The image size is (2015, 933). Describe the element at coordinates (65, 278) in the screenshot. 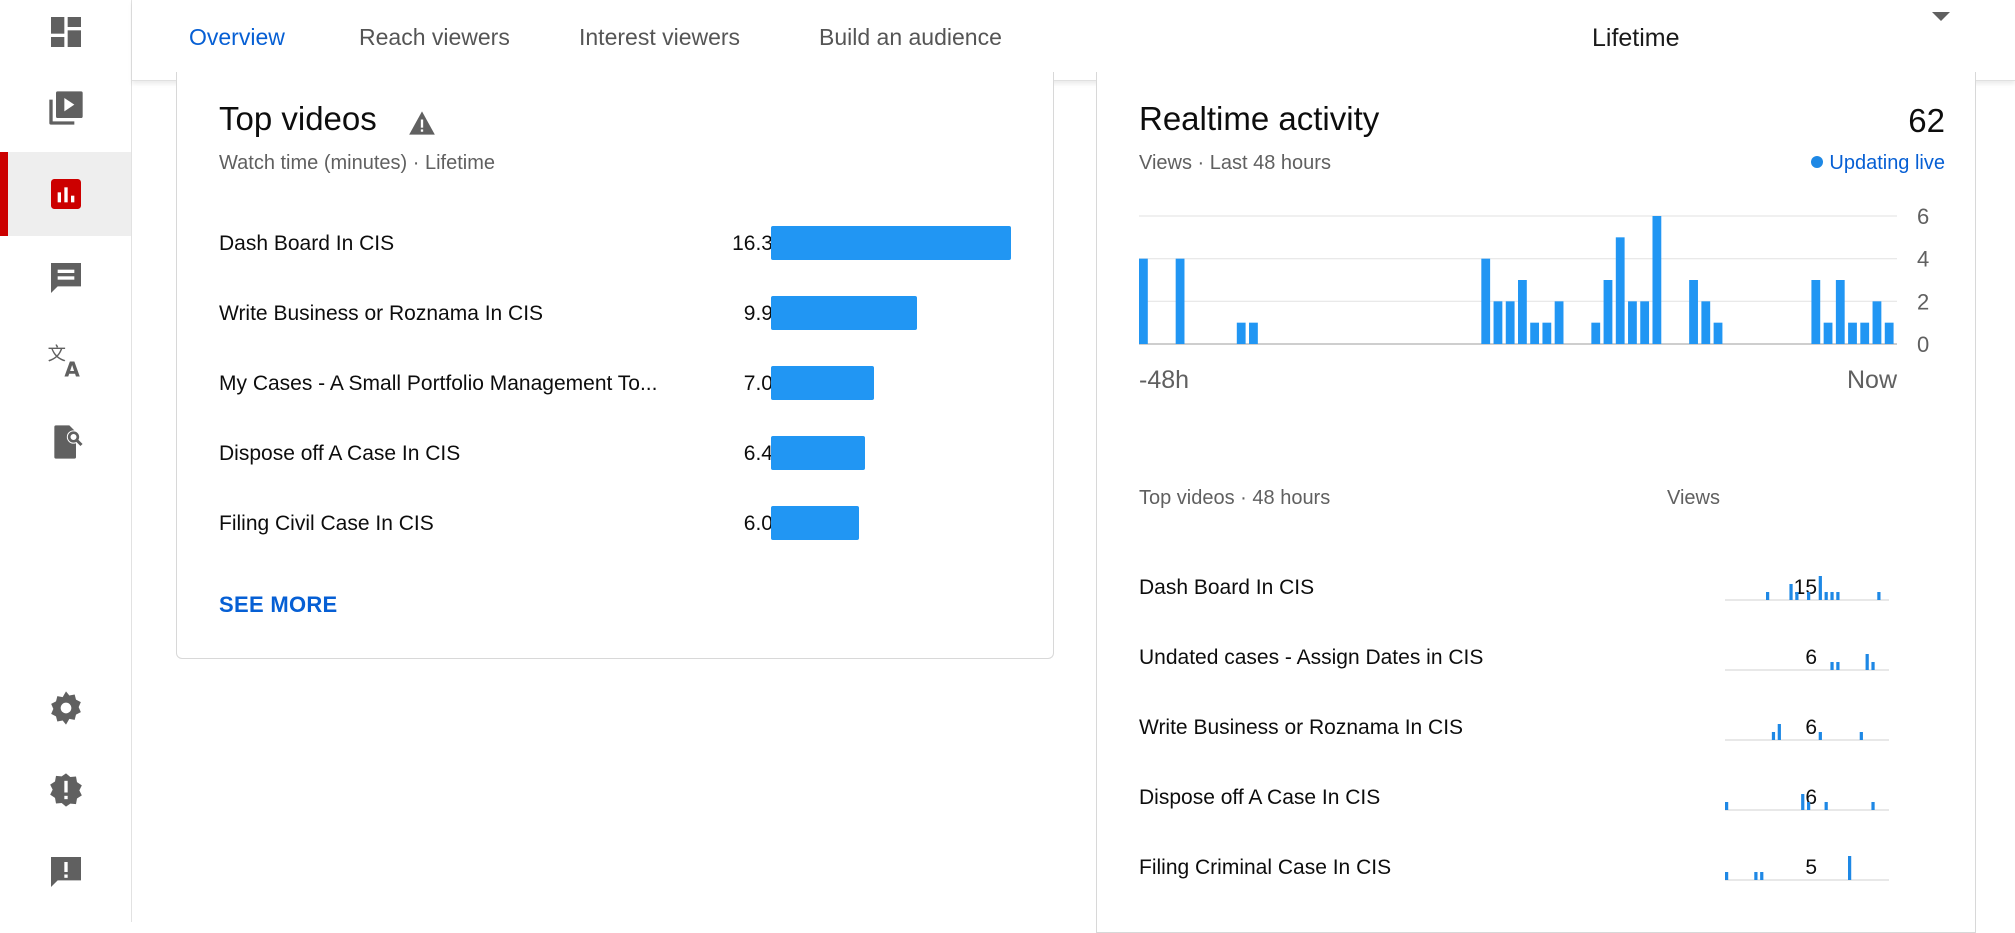

I see `sidebar-item-comments` at that location.